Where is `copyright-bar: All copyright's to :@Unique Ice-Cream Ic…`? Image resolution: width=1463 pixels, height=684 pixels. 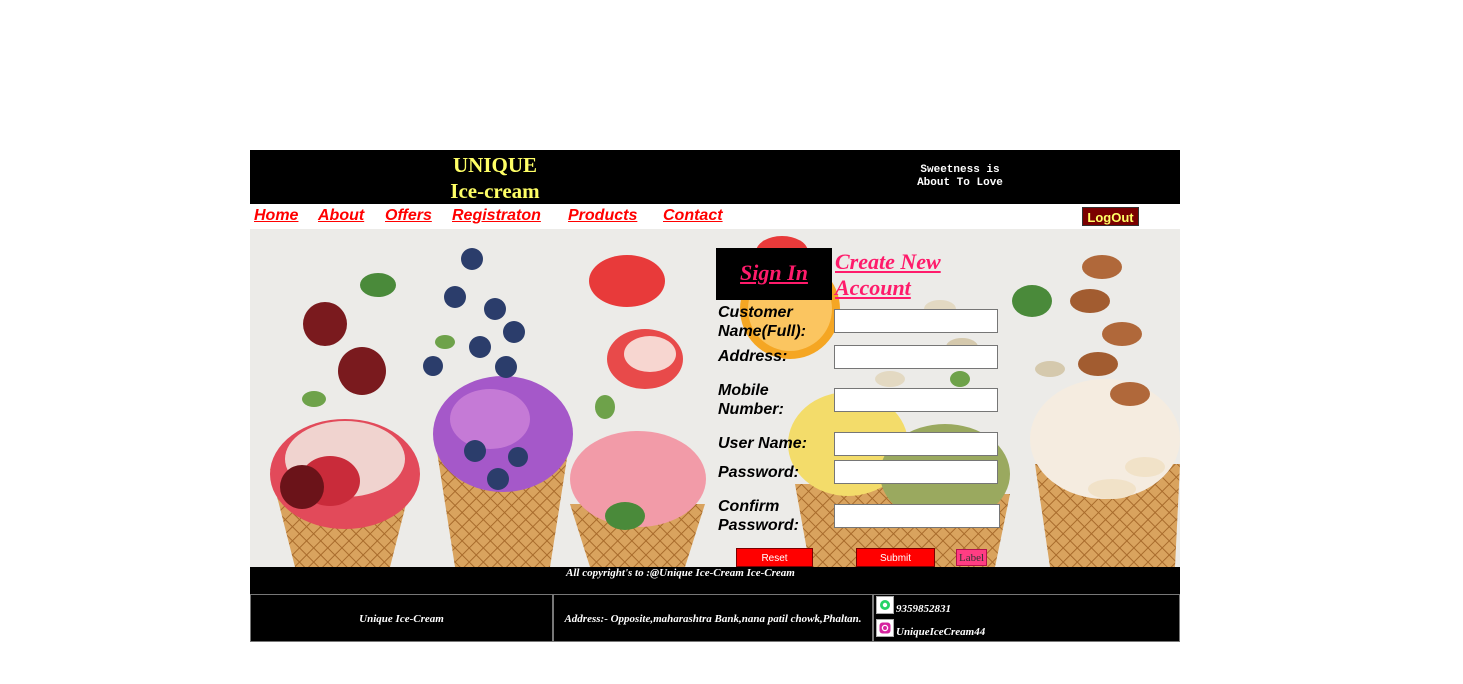 copyright-bar: All copyright's to :@Unique Ice-Cream Ic… is located at coordinates (715, 579).